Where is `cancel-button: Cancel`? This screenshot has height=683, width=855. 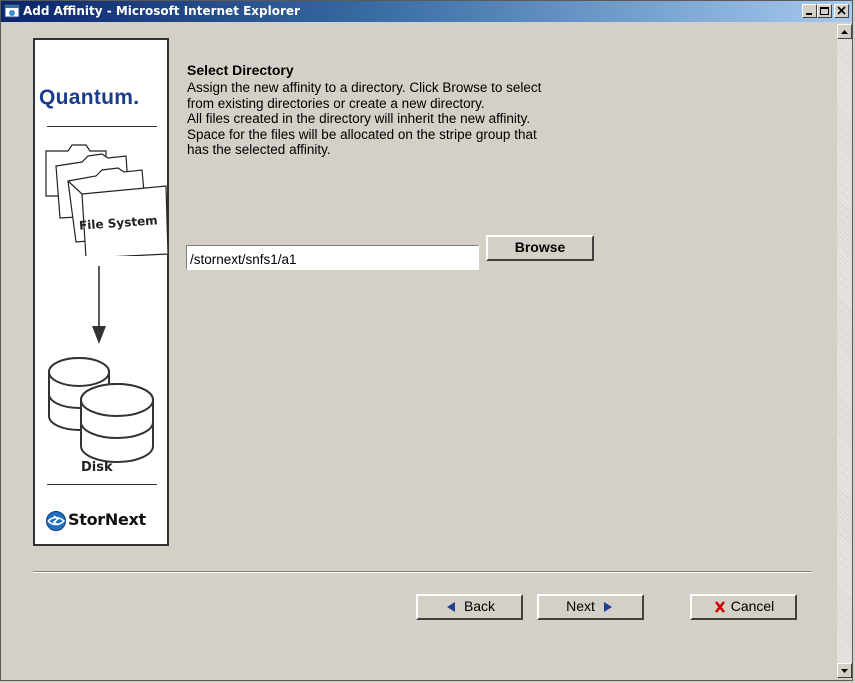 cancel-button: Cancel is located at coordinates (743, 607).